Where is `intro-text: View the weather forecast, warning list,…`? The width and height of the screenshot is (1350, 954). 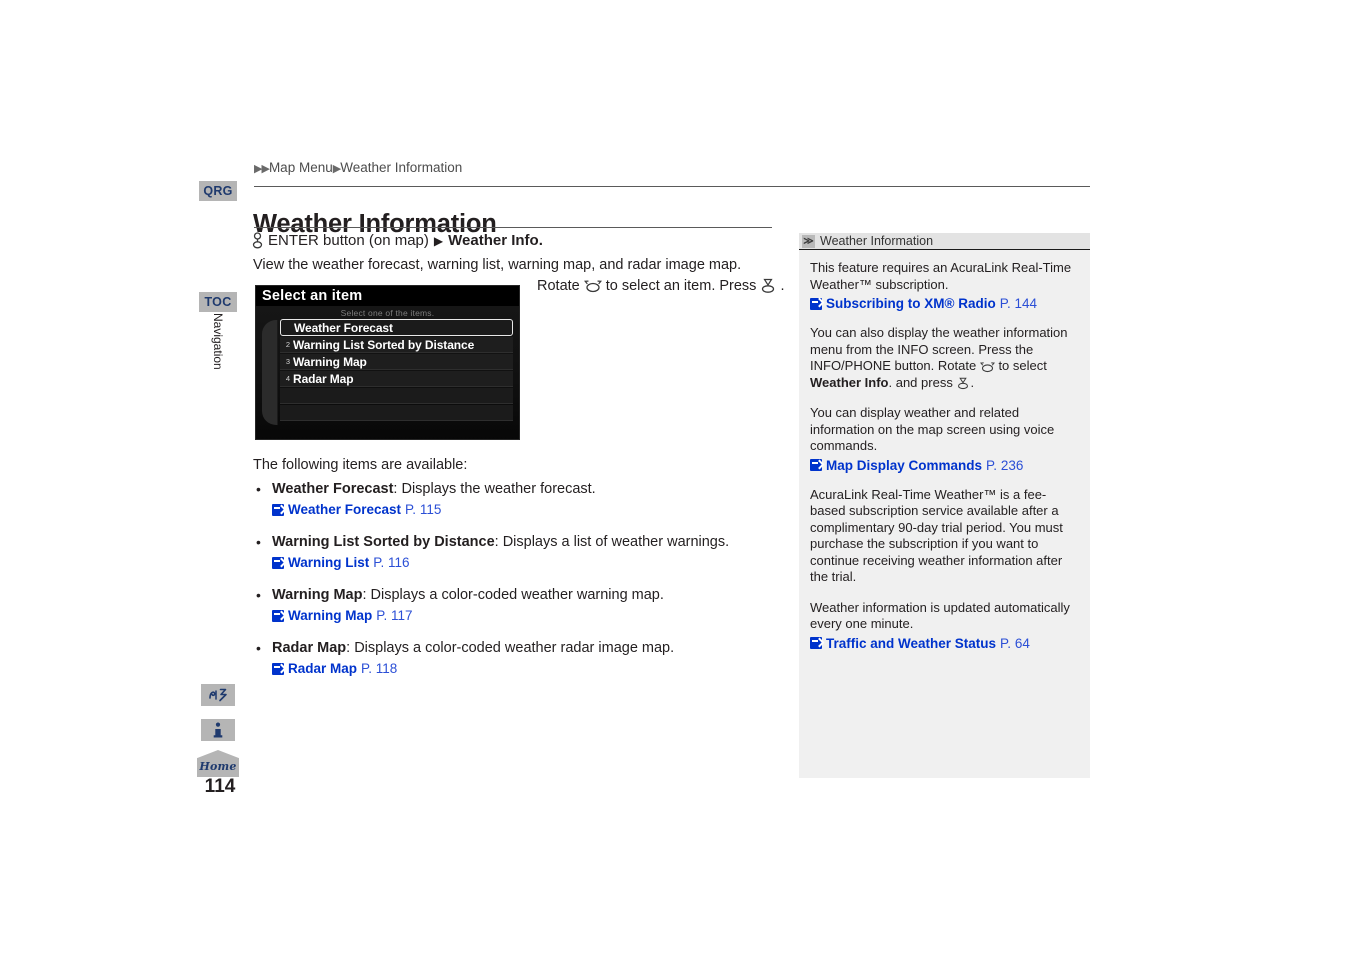
intro-text: View the weather forecast, warning list,… is located at coordinates (497, 265).